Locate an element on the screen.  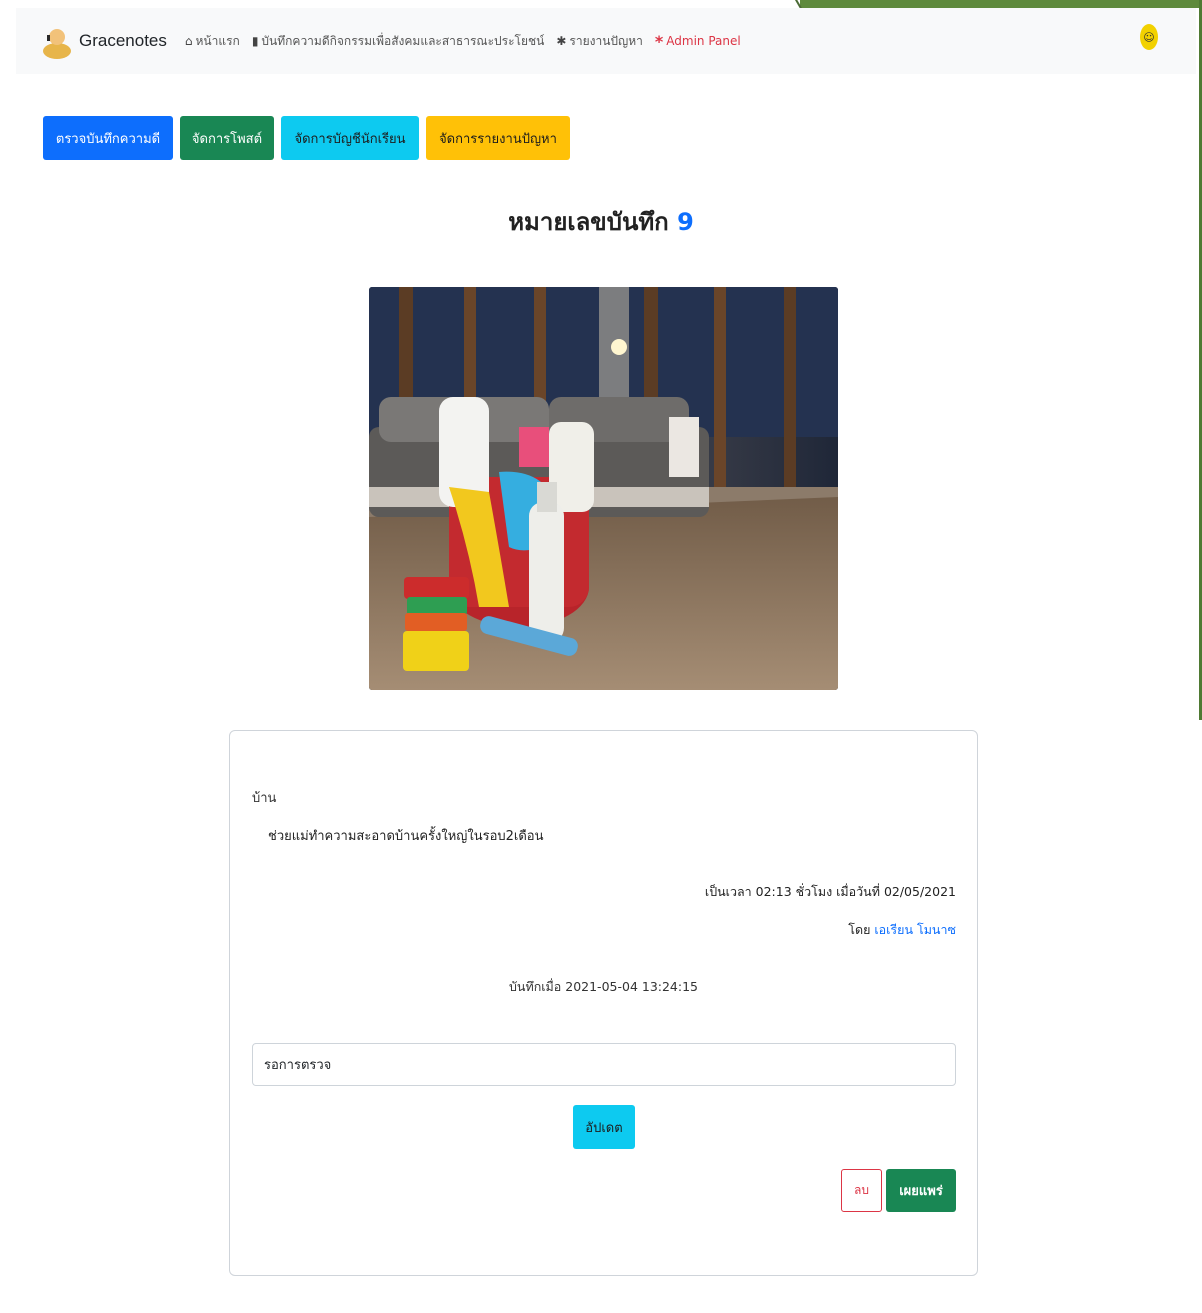
record-byline: โดย เอเรียน โมนาซ is located at coordinates (902, 930).